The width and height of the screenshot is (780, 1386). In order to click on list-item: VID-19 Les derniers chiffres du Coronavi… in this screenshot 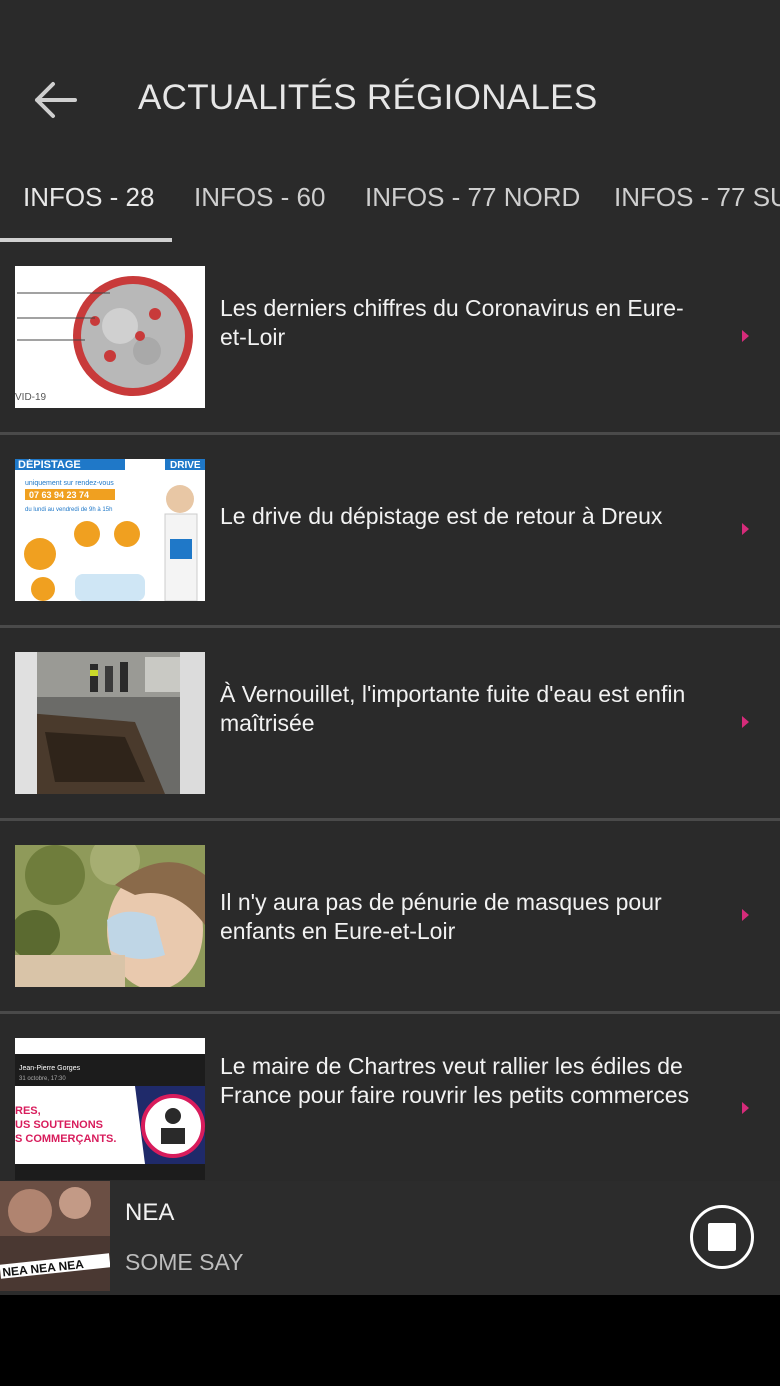, I will do `click(390, 337)`.